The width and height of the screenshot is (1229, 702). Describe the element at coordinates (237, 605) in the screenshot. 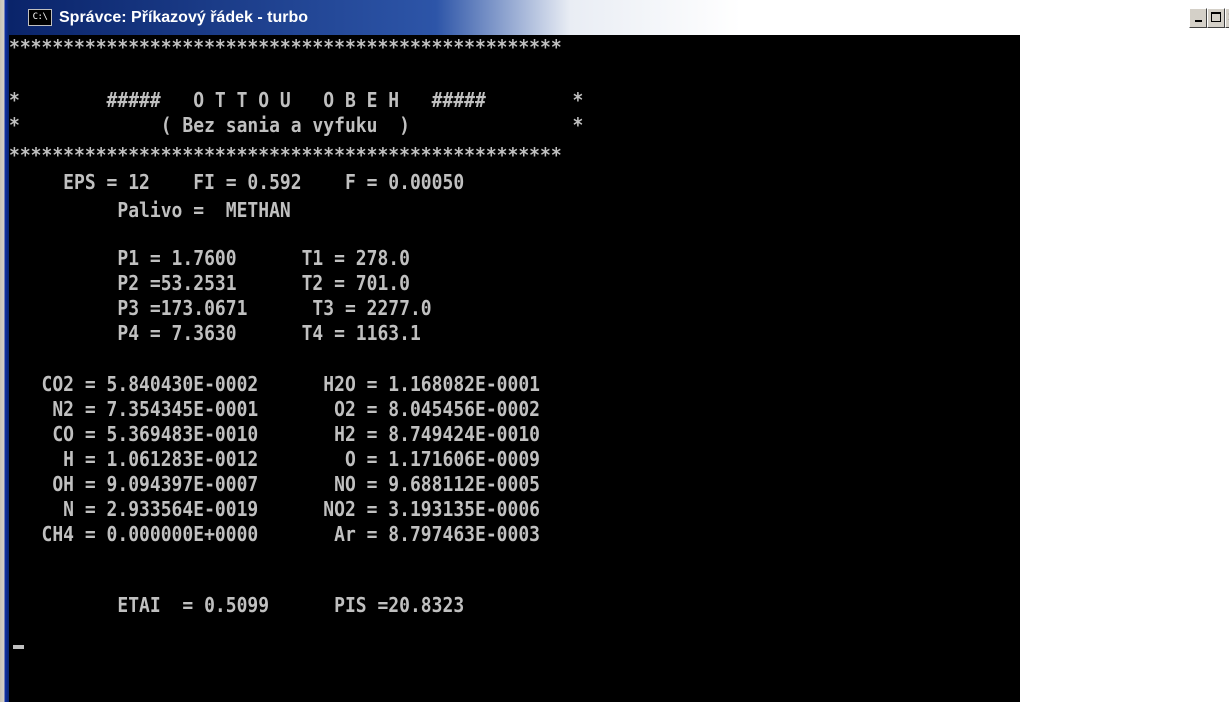

I see `console-line-results: ETAI = 0.5099 PIS =20.8323` at that location.